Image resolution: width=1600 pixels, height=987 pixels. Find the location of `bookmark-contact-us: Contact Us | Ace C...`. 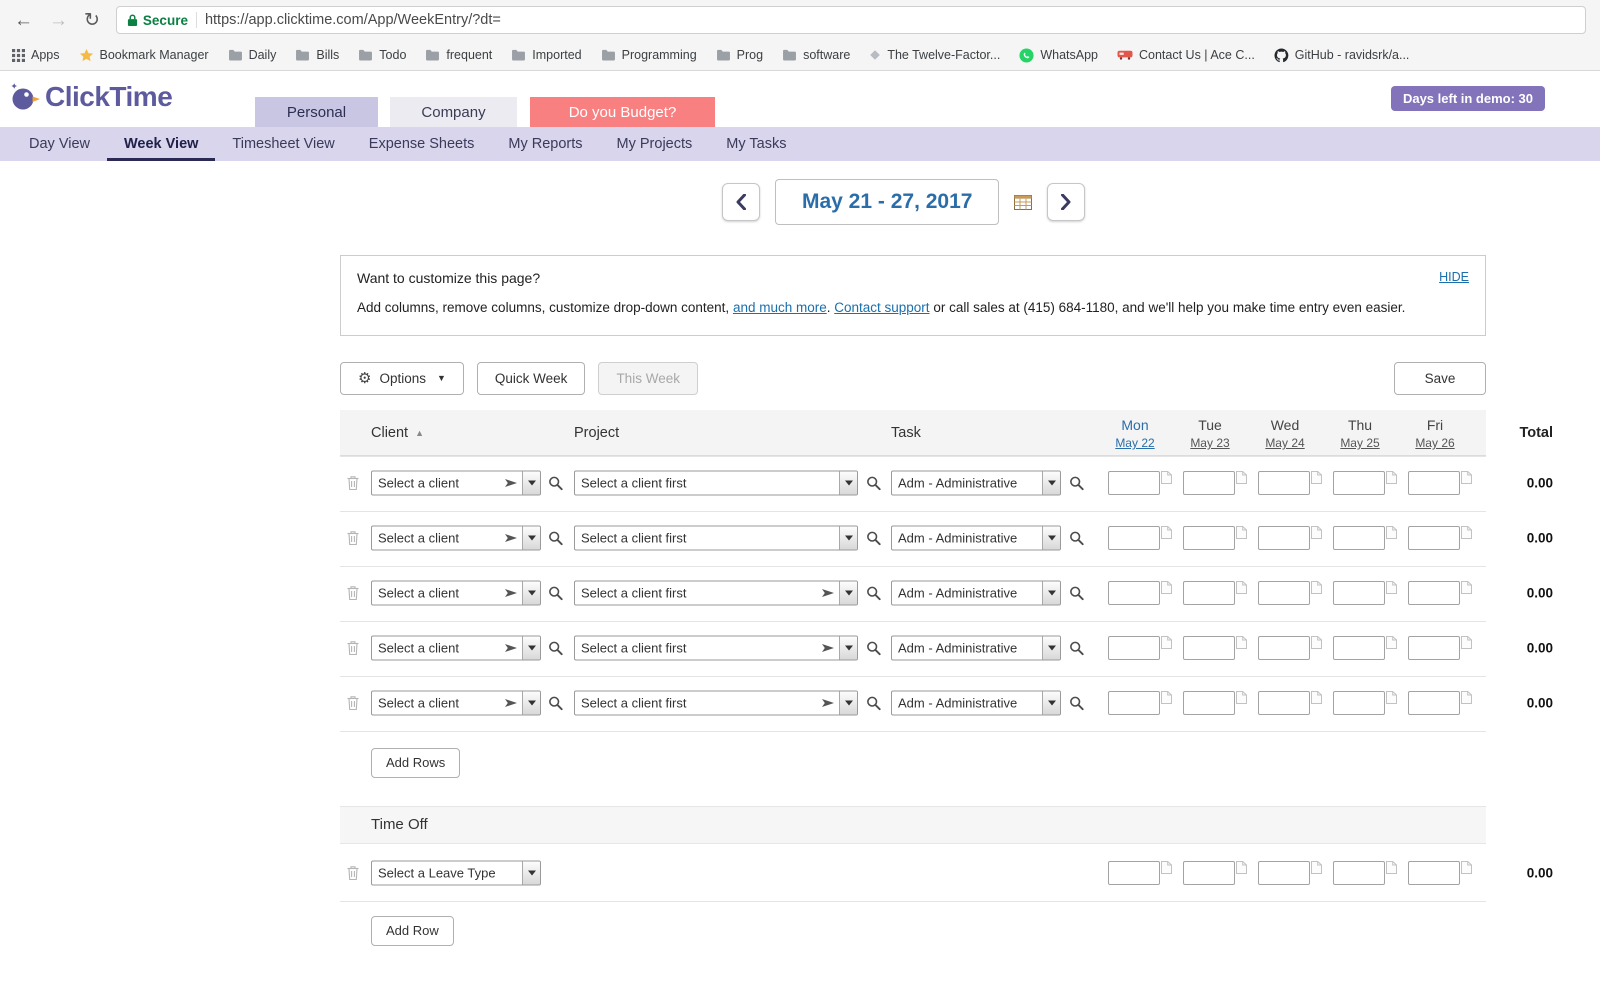

bookmark-contact-us: Contact Us | Ace C... is located at coordinates (1186, 55).